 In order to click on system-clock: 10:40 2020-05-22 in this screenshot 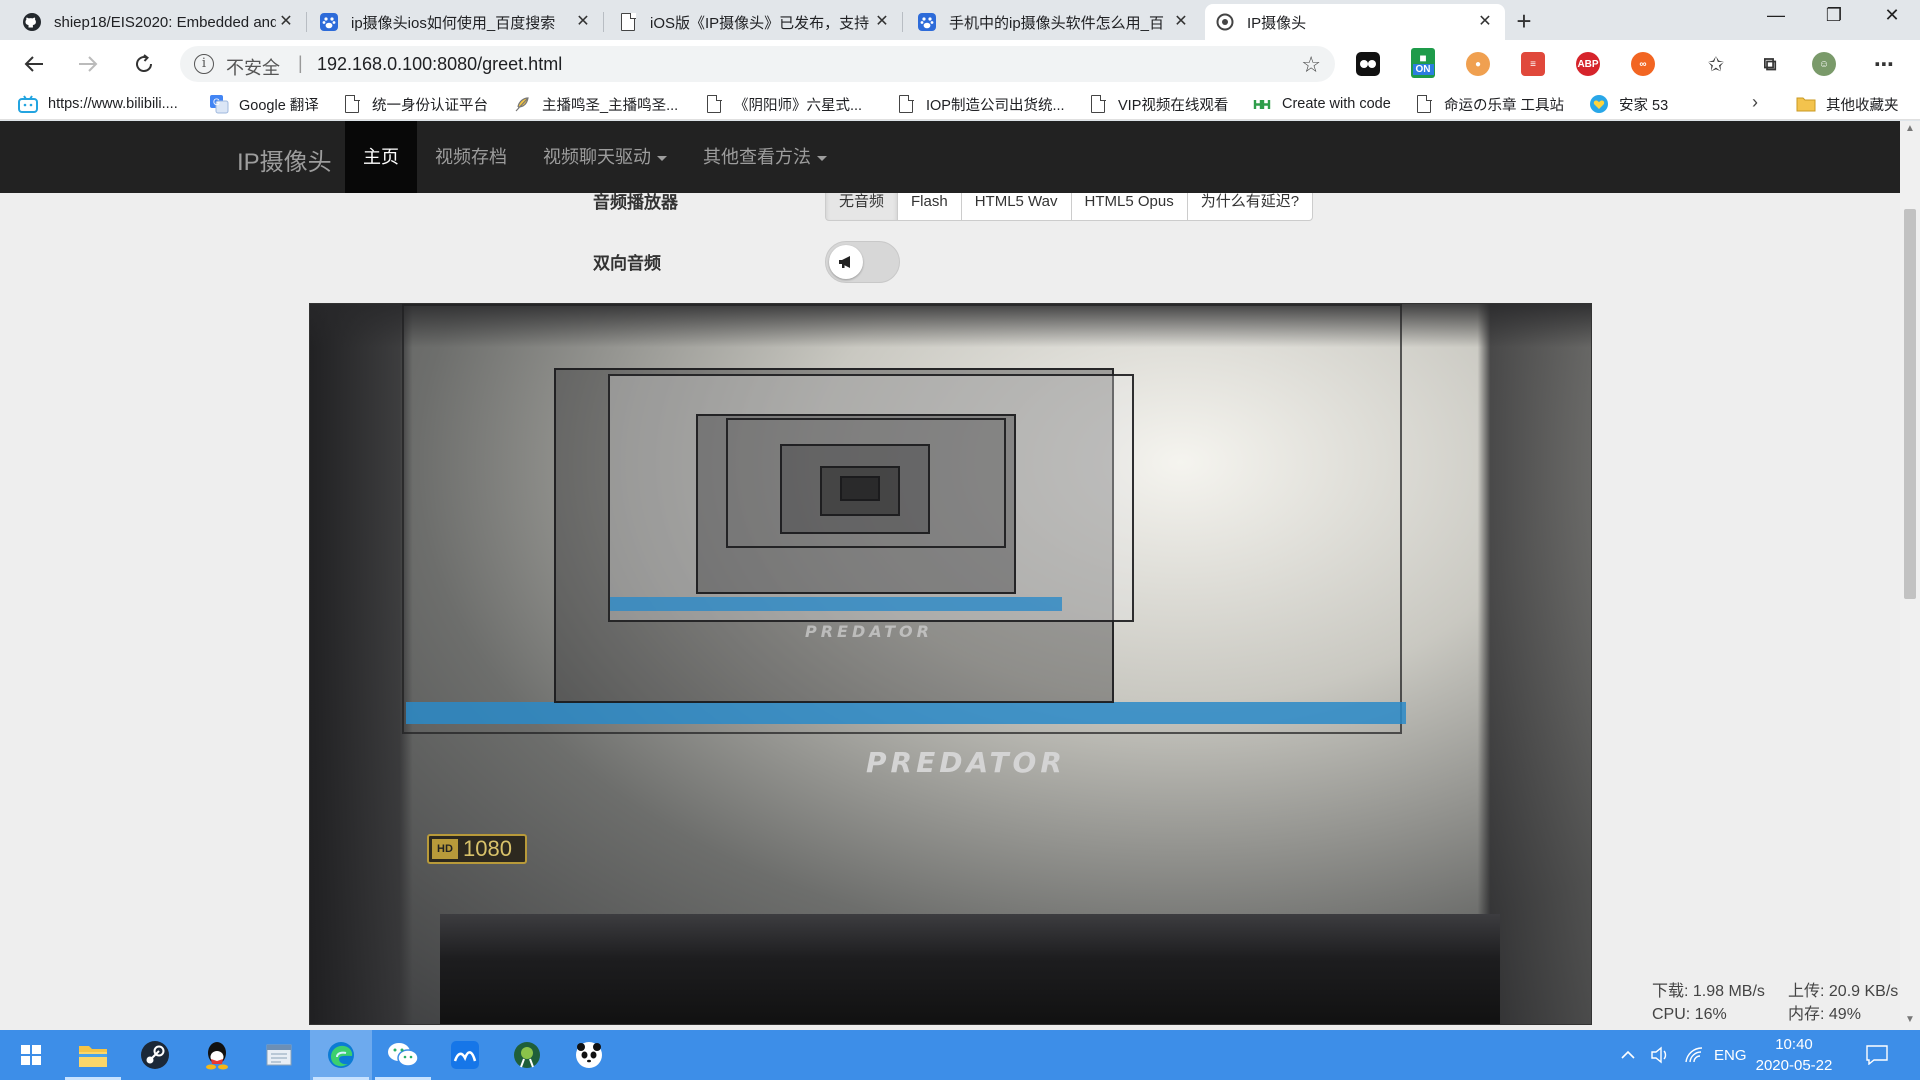, I will do `click(1794, 1055)`.